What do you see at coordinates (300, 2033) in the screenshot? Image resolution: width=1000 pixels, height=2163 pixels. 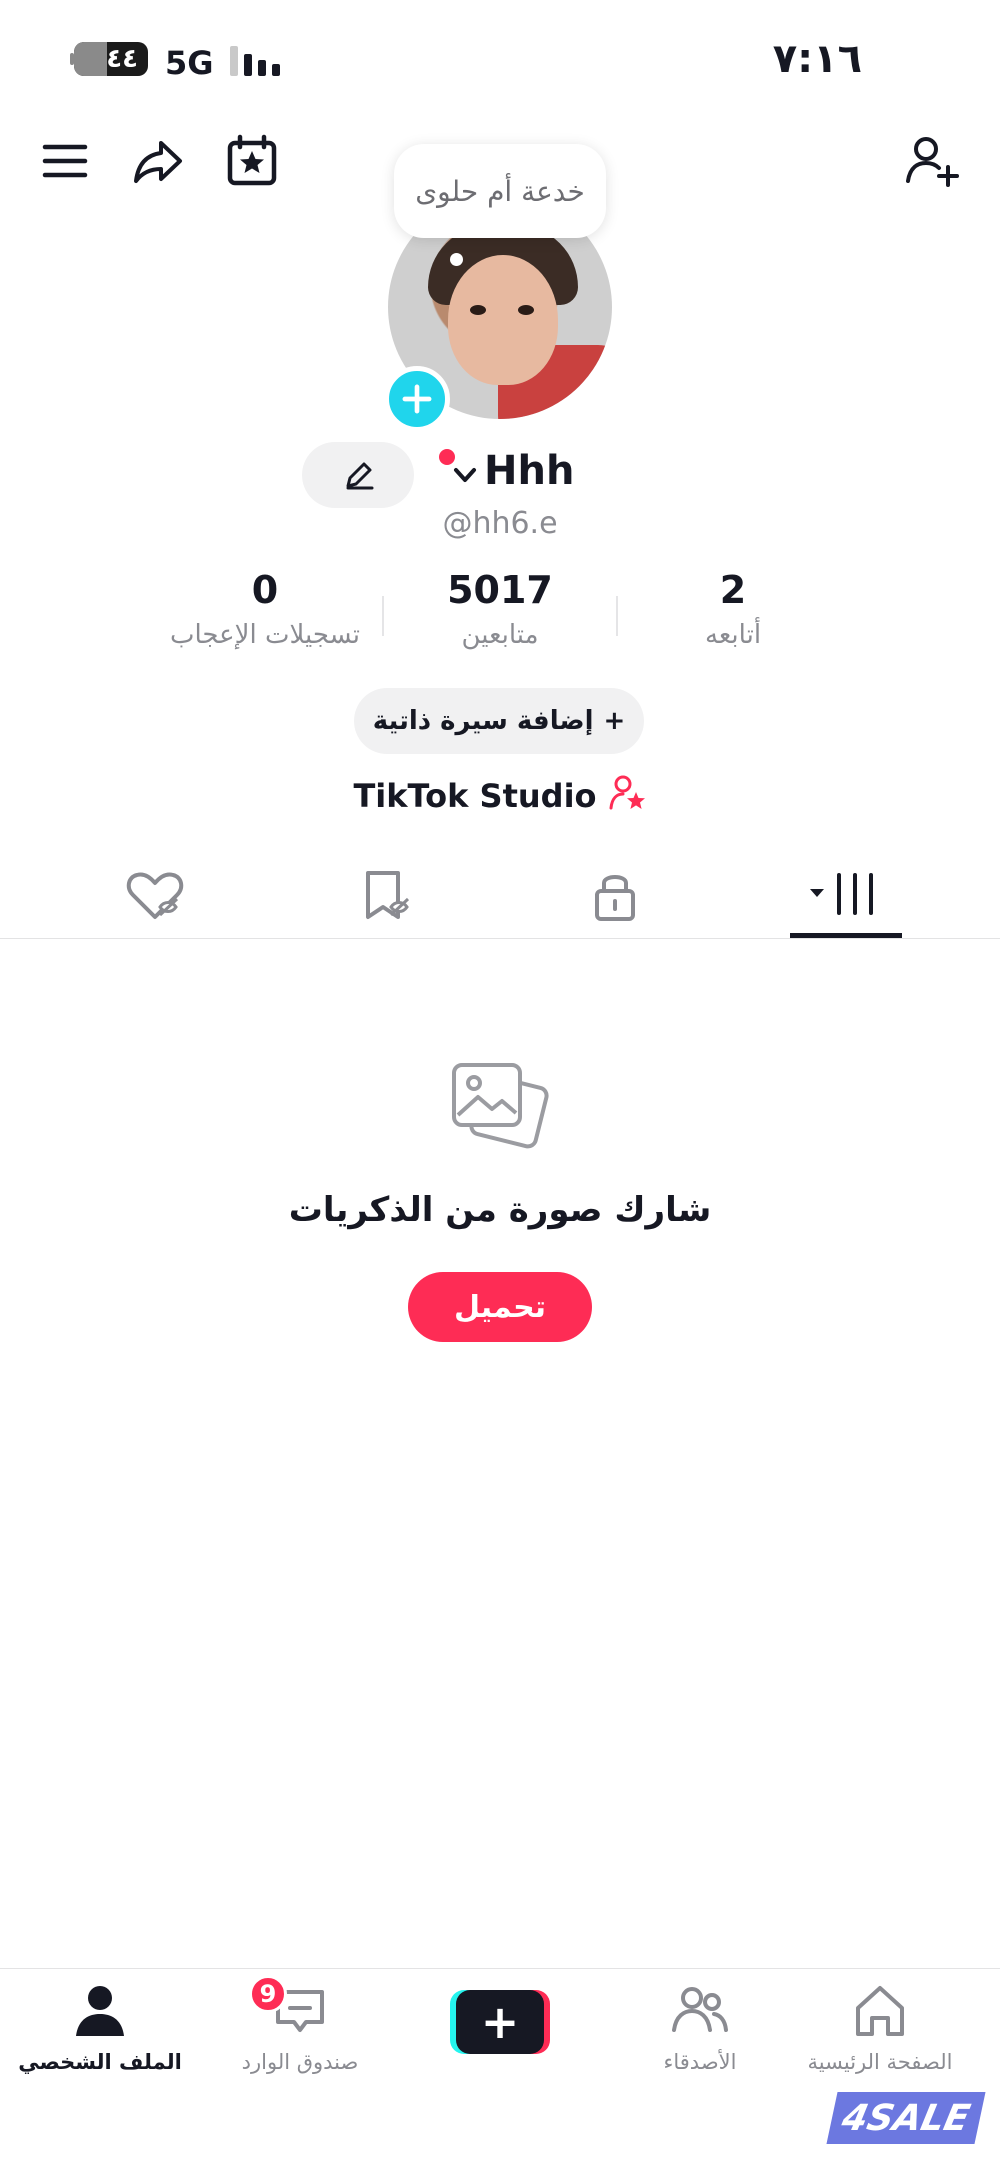 I see `nav-inbox: صندوق الوارد` at bounding box center [300, 2033].